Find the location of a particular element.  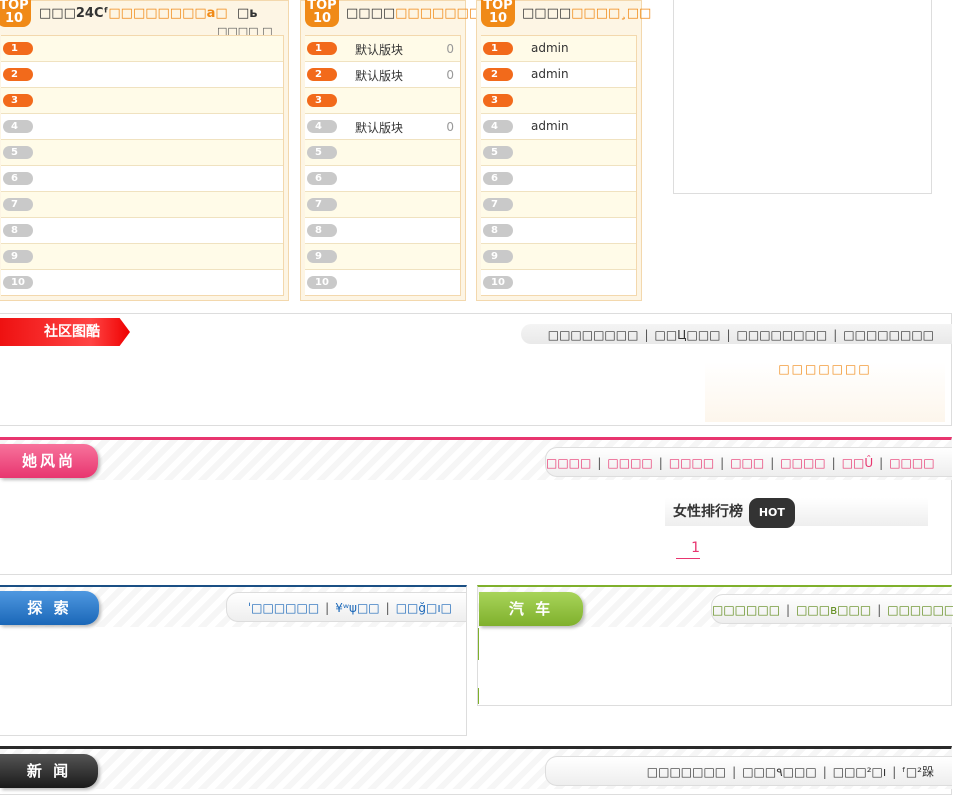

section-link: □□□□□□□ is located at coordinates (686, 772).